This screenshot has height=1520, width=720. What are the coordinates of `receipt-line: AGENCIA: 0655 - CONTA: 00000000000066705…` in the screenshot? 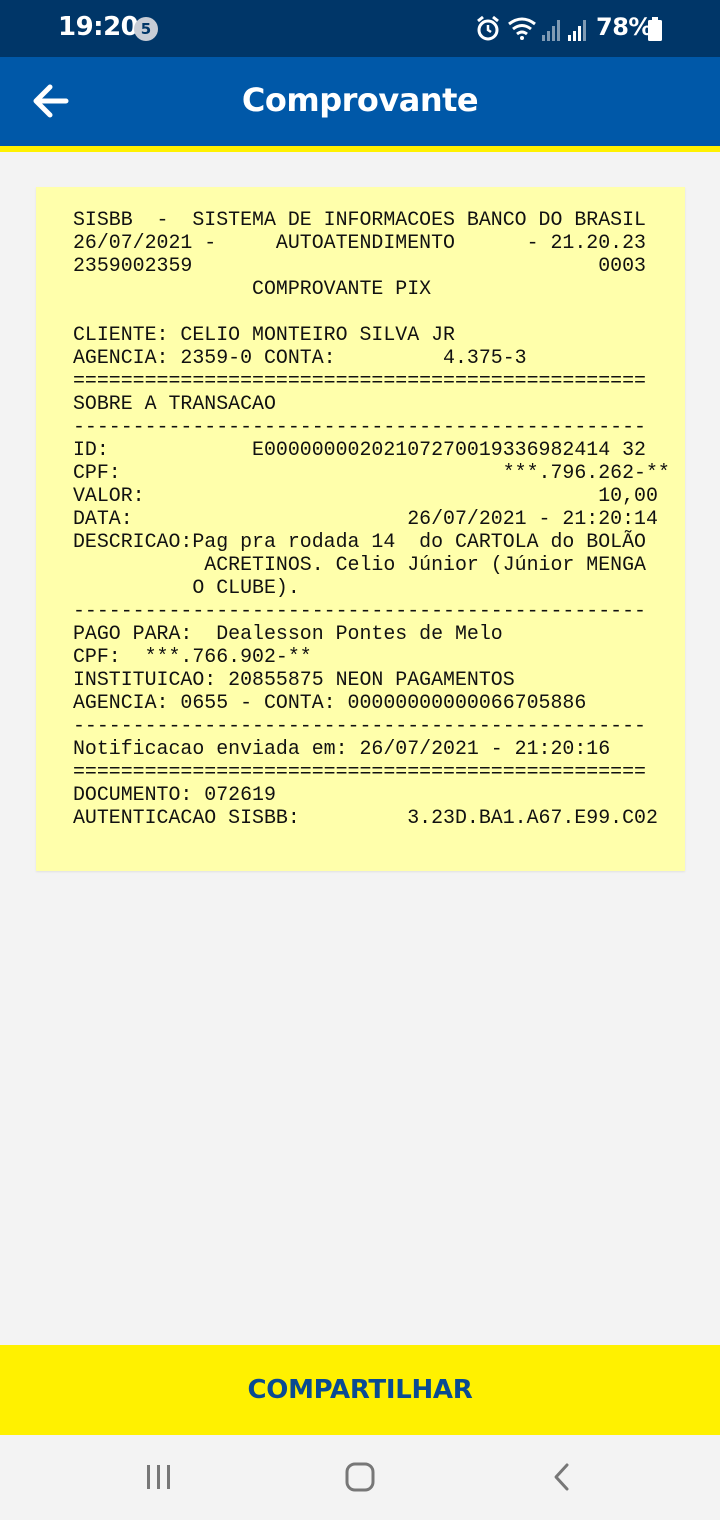 It's located at (330, 702).